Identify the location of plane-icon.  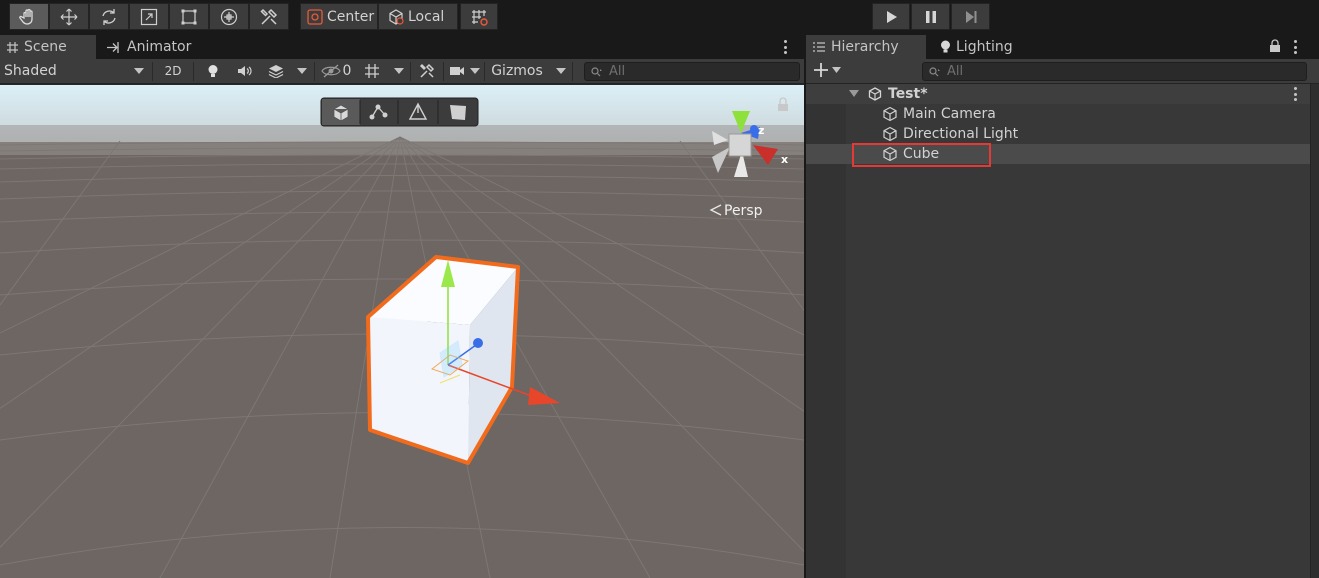
(458, 112).